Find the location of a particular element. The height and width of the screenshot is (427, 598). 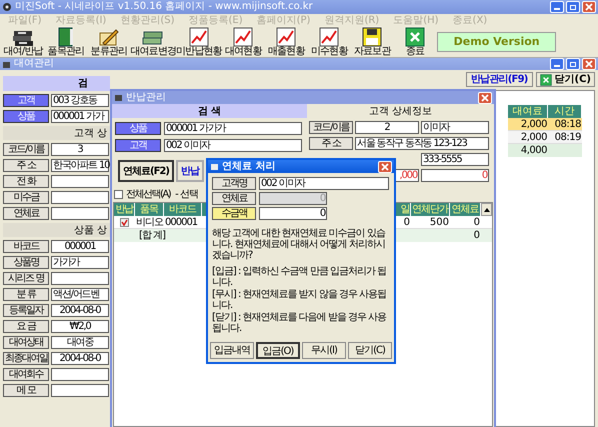

input-field: 000001 가가가 is located at coordinates (233, 128).